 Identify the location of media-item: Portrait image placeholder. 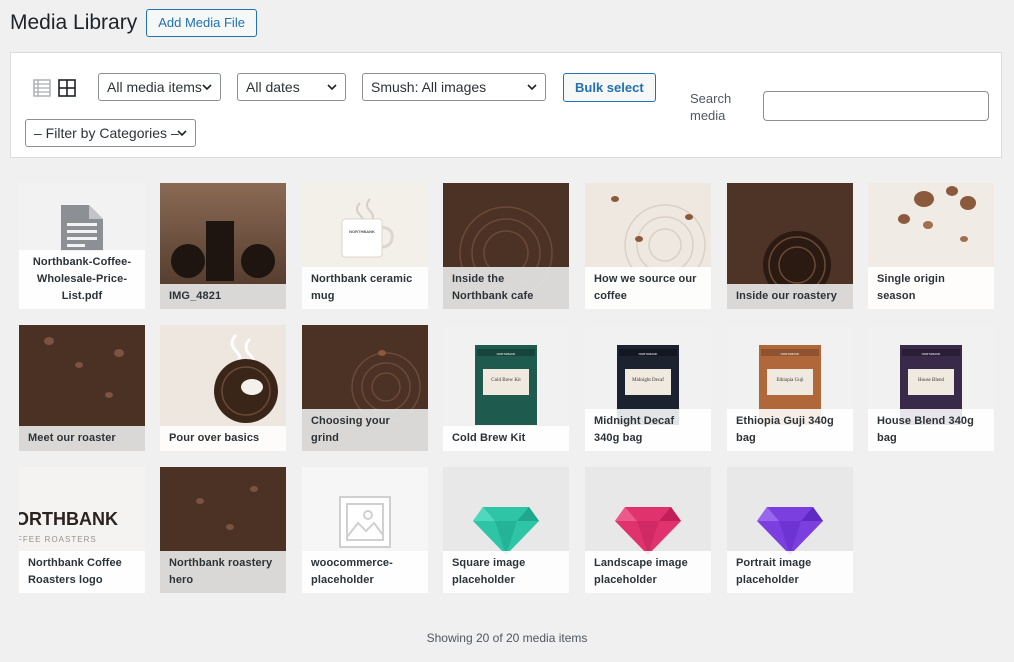
(790, 530).